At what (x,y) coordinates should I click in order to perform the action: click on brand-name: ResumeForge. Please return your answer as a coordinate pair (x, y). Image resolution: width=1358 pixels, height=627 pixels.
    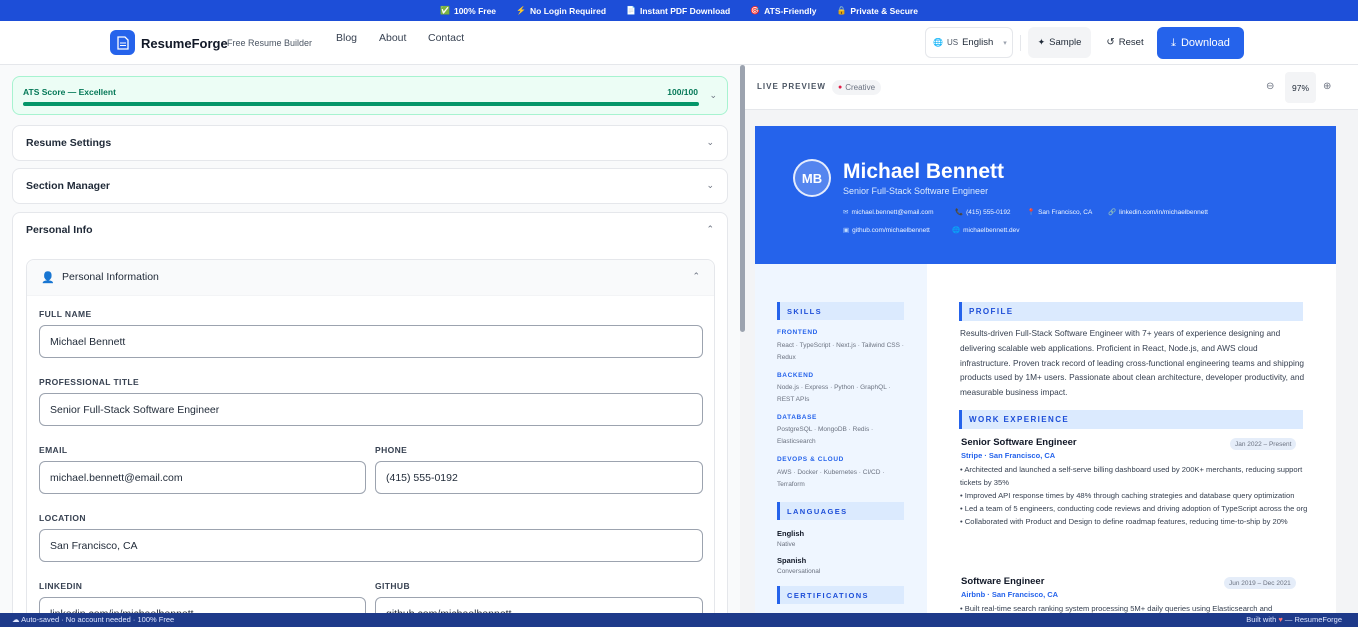
    Looking at the image, I should click on (184, 43).